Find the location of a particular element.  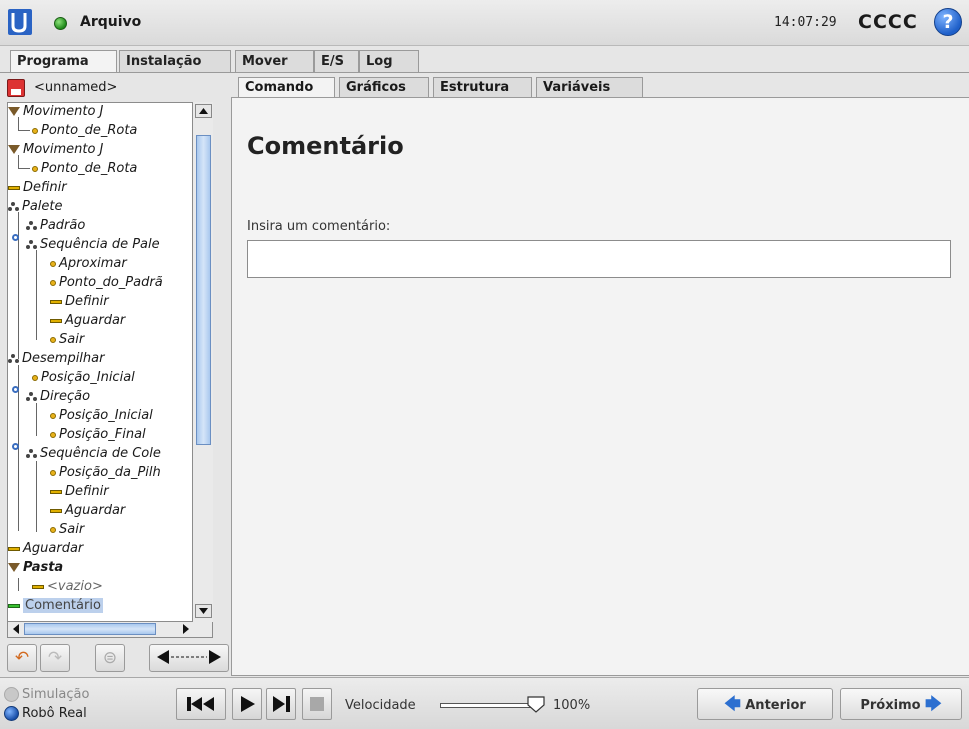

next-button: Próximo 🡆 is located at coordinates (901, 704).